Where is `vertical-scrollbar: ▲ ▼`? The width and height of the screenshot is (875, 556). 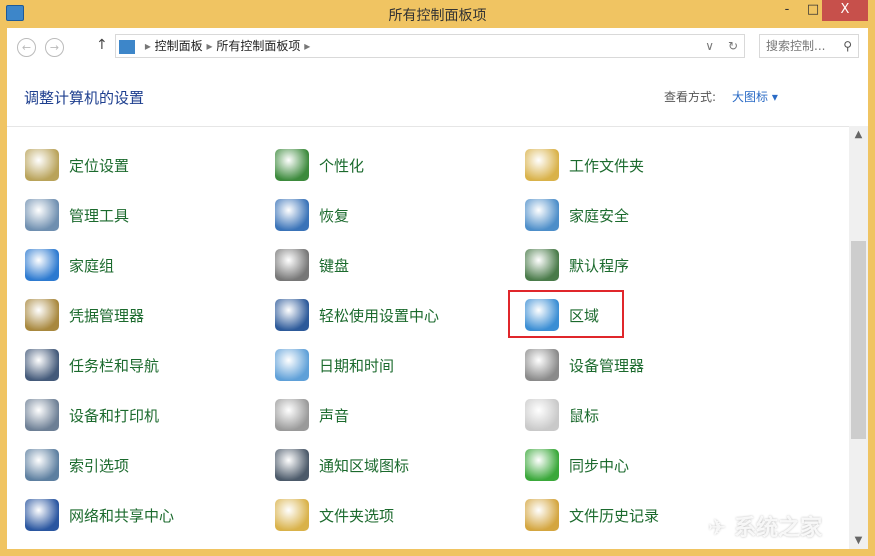
vertical-scrollbar: ▲ ▼ is located at coordinates (858, 337).